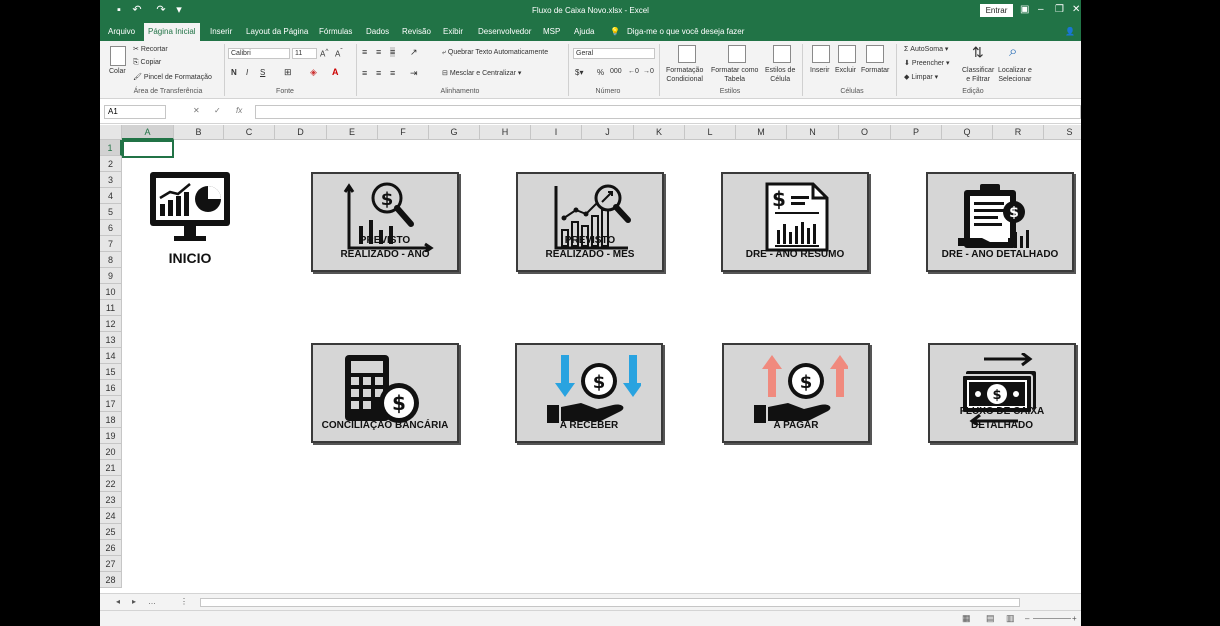  What do you see at coordinates (504, 31) in the screenshot?
I see `tab-desenvolvedor: Desenvolvedor` at bounding box center [504, 31].